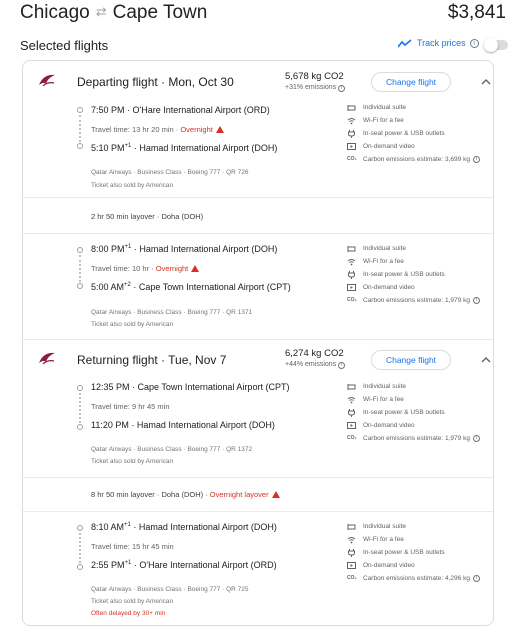  Describe the element at coordinates (147, 216) in the screenshot. I see `dep-layover: 2 hr 50 min layover · Doha (DOH)` at that location.